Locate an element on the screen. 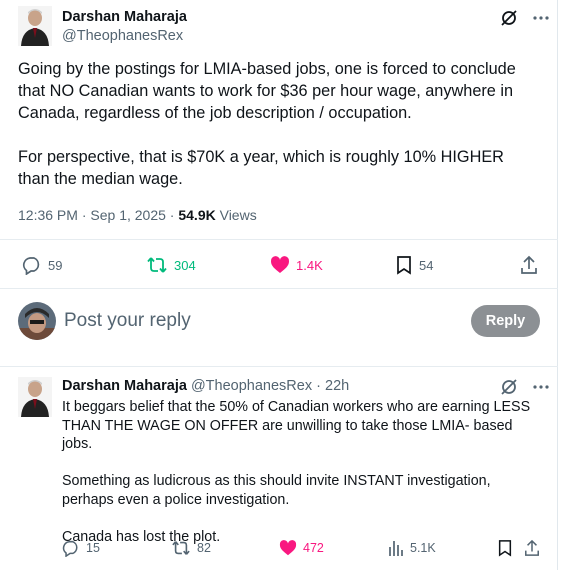  author-handle: @TheophanesRex is located at coordinates (122, 36).